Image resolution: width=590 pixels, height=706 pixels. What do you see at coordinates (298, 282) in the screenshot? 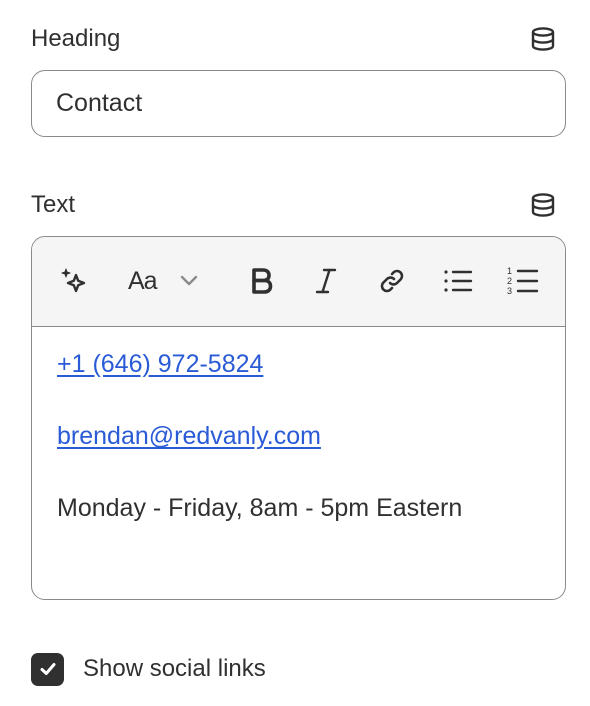
I see `editor-toolbar: Aa 1 2 3` at bounding box center [298, 282].